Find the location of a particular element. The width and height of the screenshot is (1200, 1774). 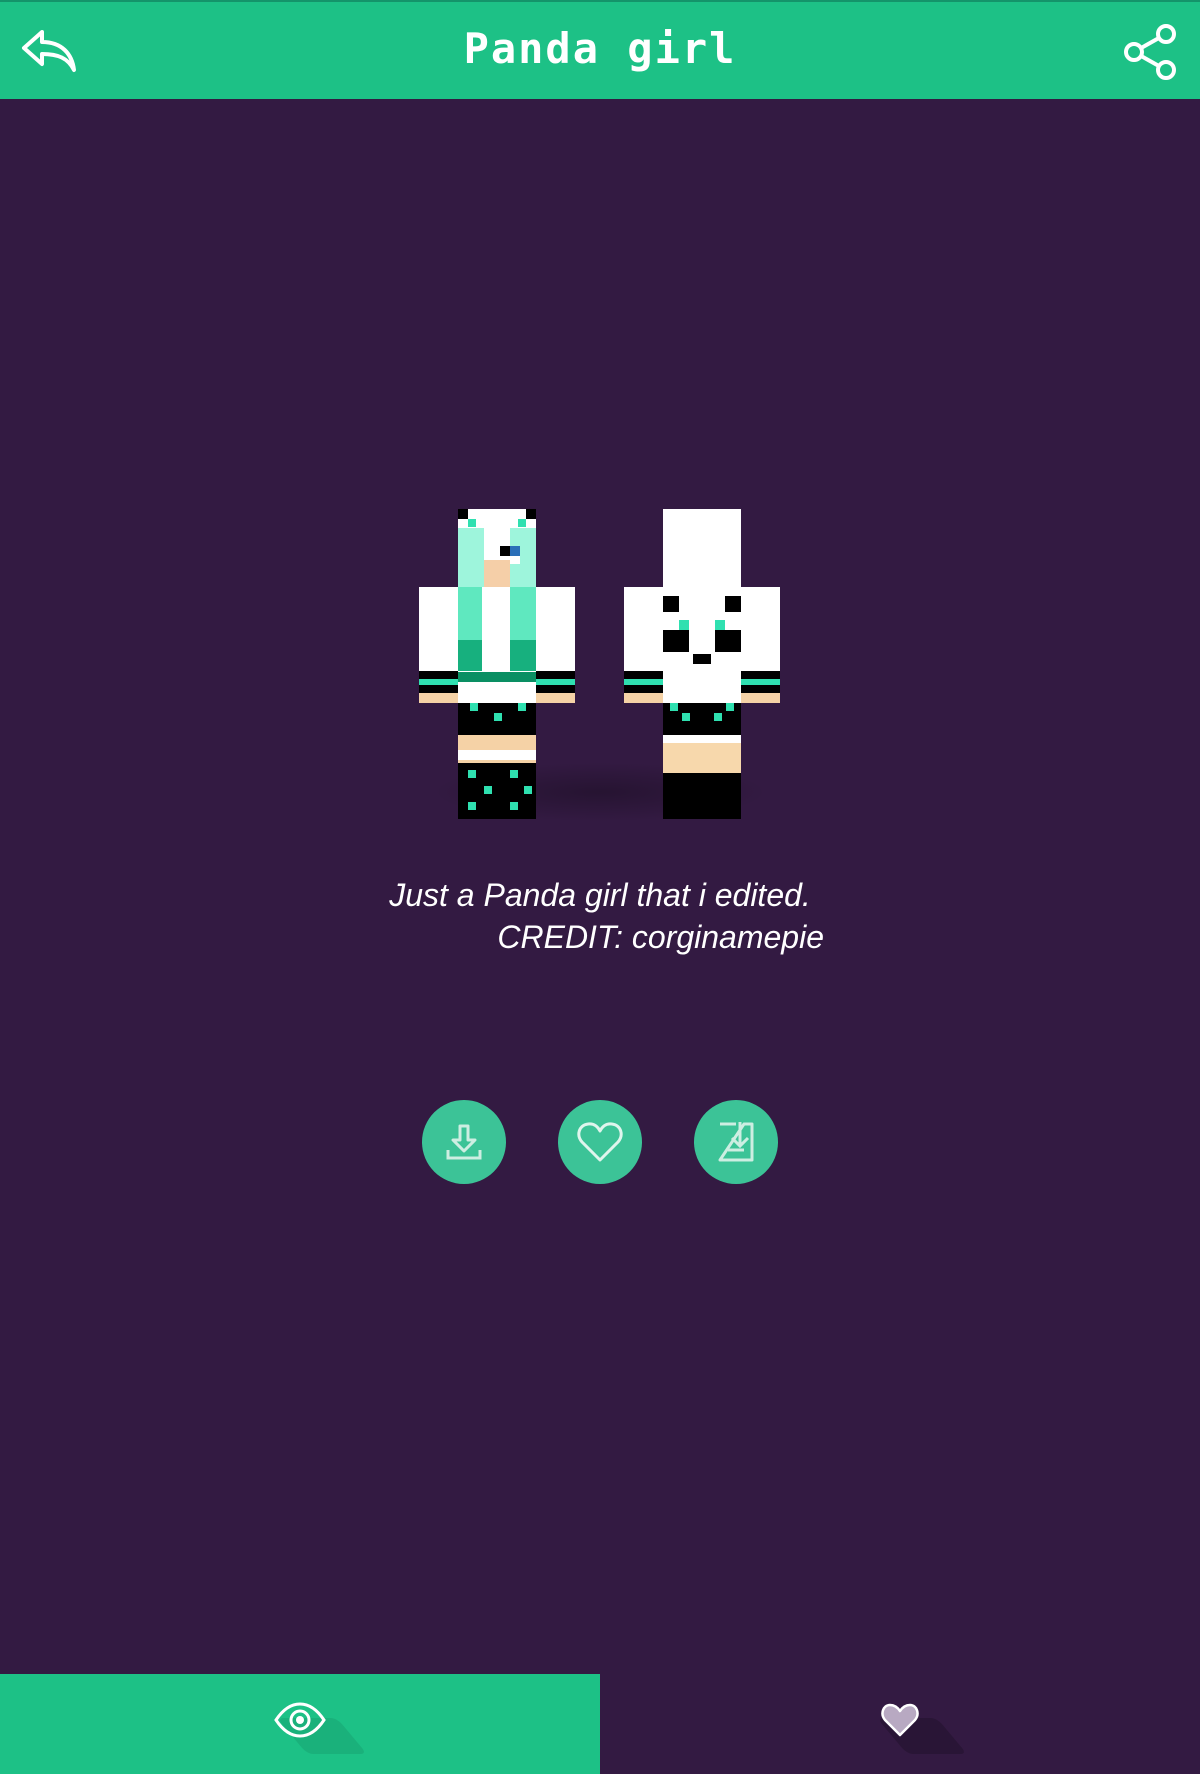

bottom-tab-bar is located at coordinates (600, 1724).